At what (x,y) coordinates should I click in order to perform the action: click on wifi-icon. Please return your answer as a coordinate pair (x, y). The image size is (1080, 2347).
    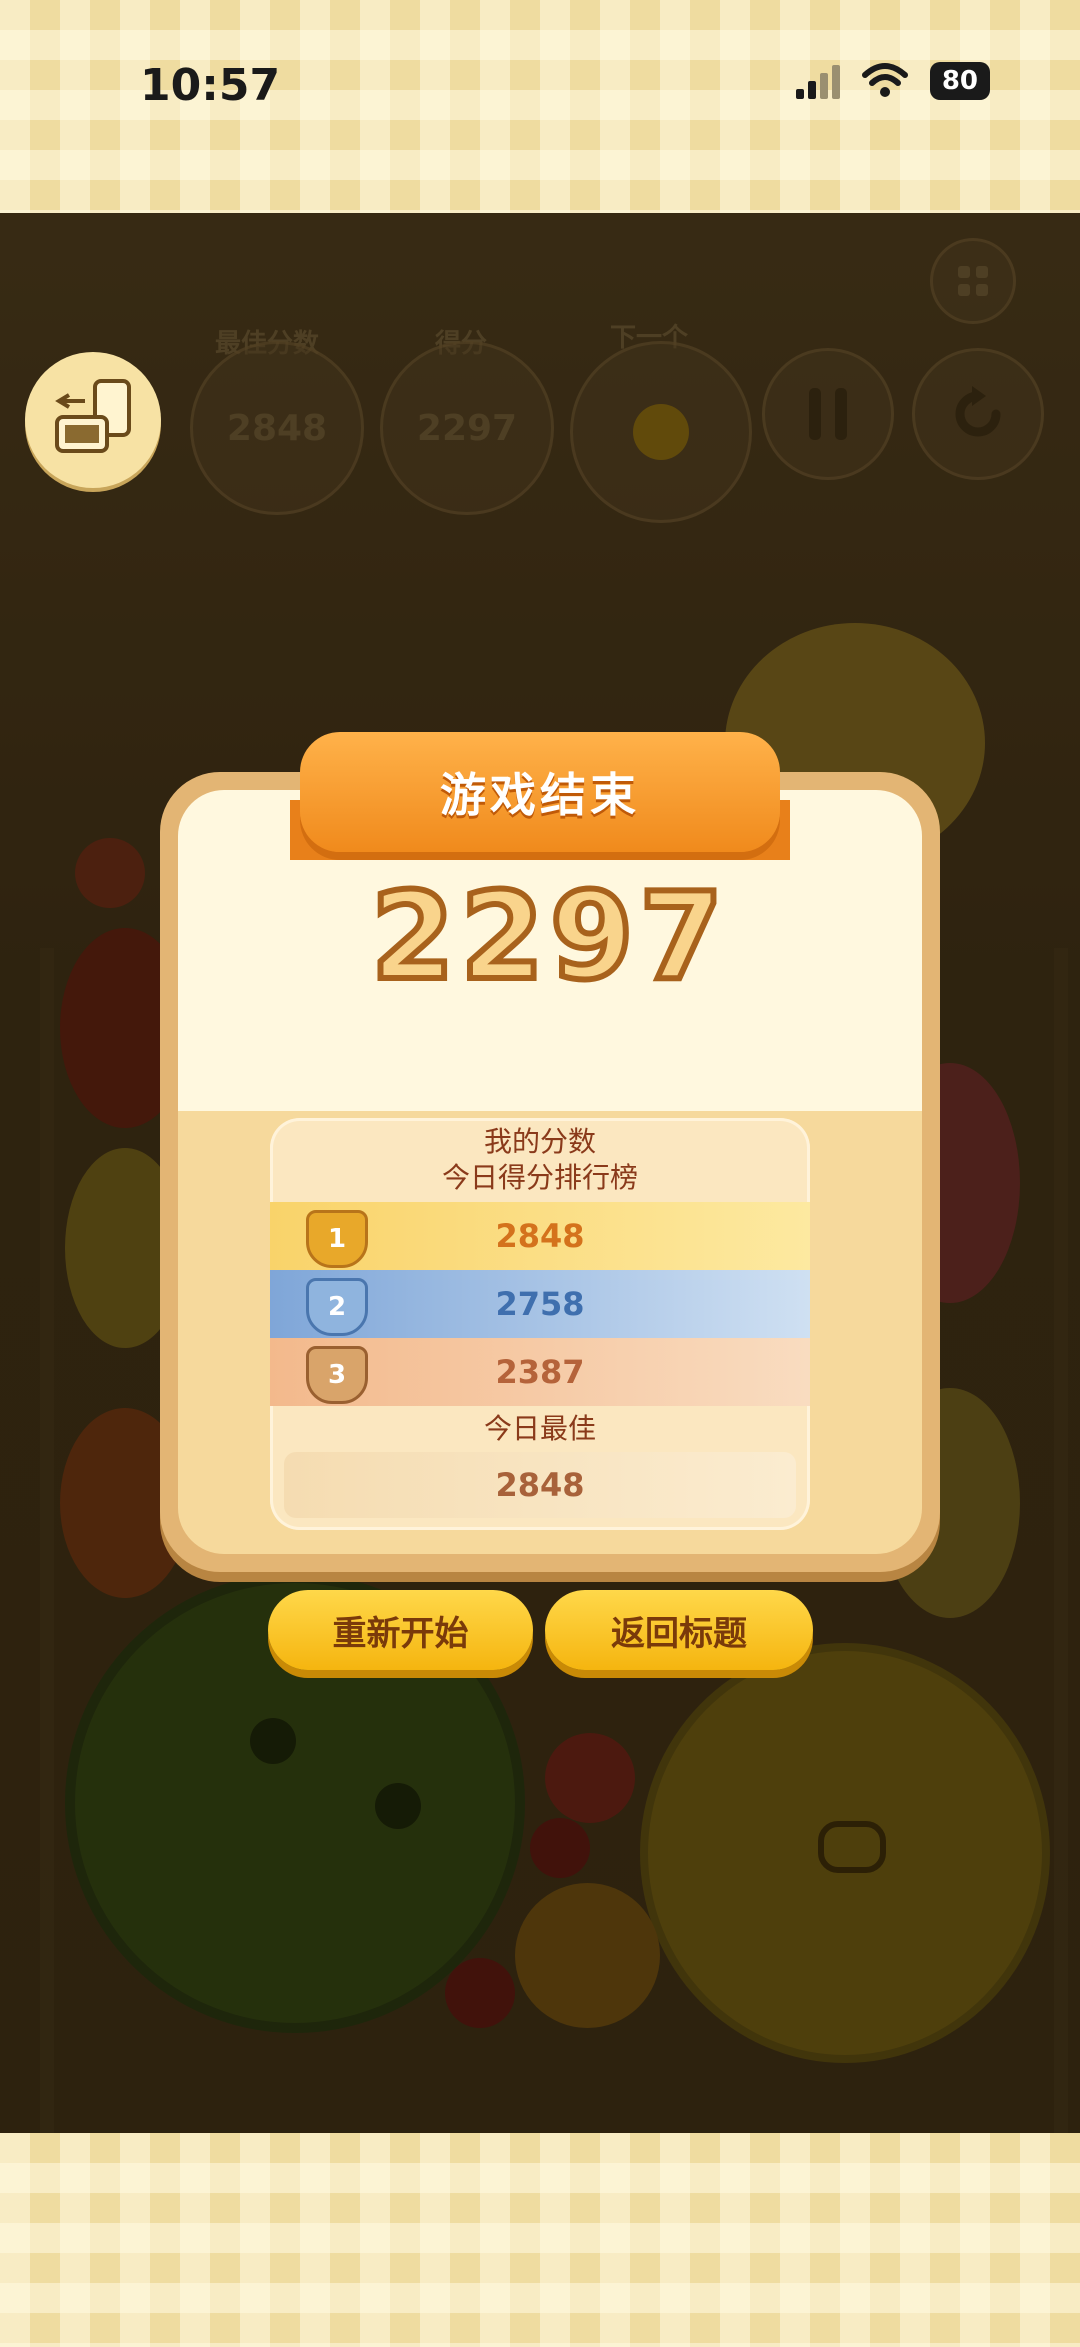
    Looking at the image, I should click on (884, 80).